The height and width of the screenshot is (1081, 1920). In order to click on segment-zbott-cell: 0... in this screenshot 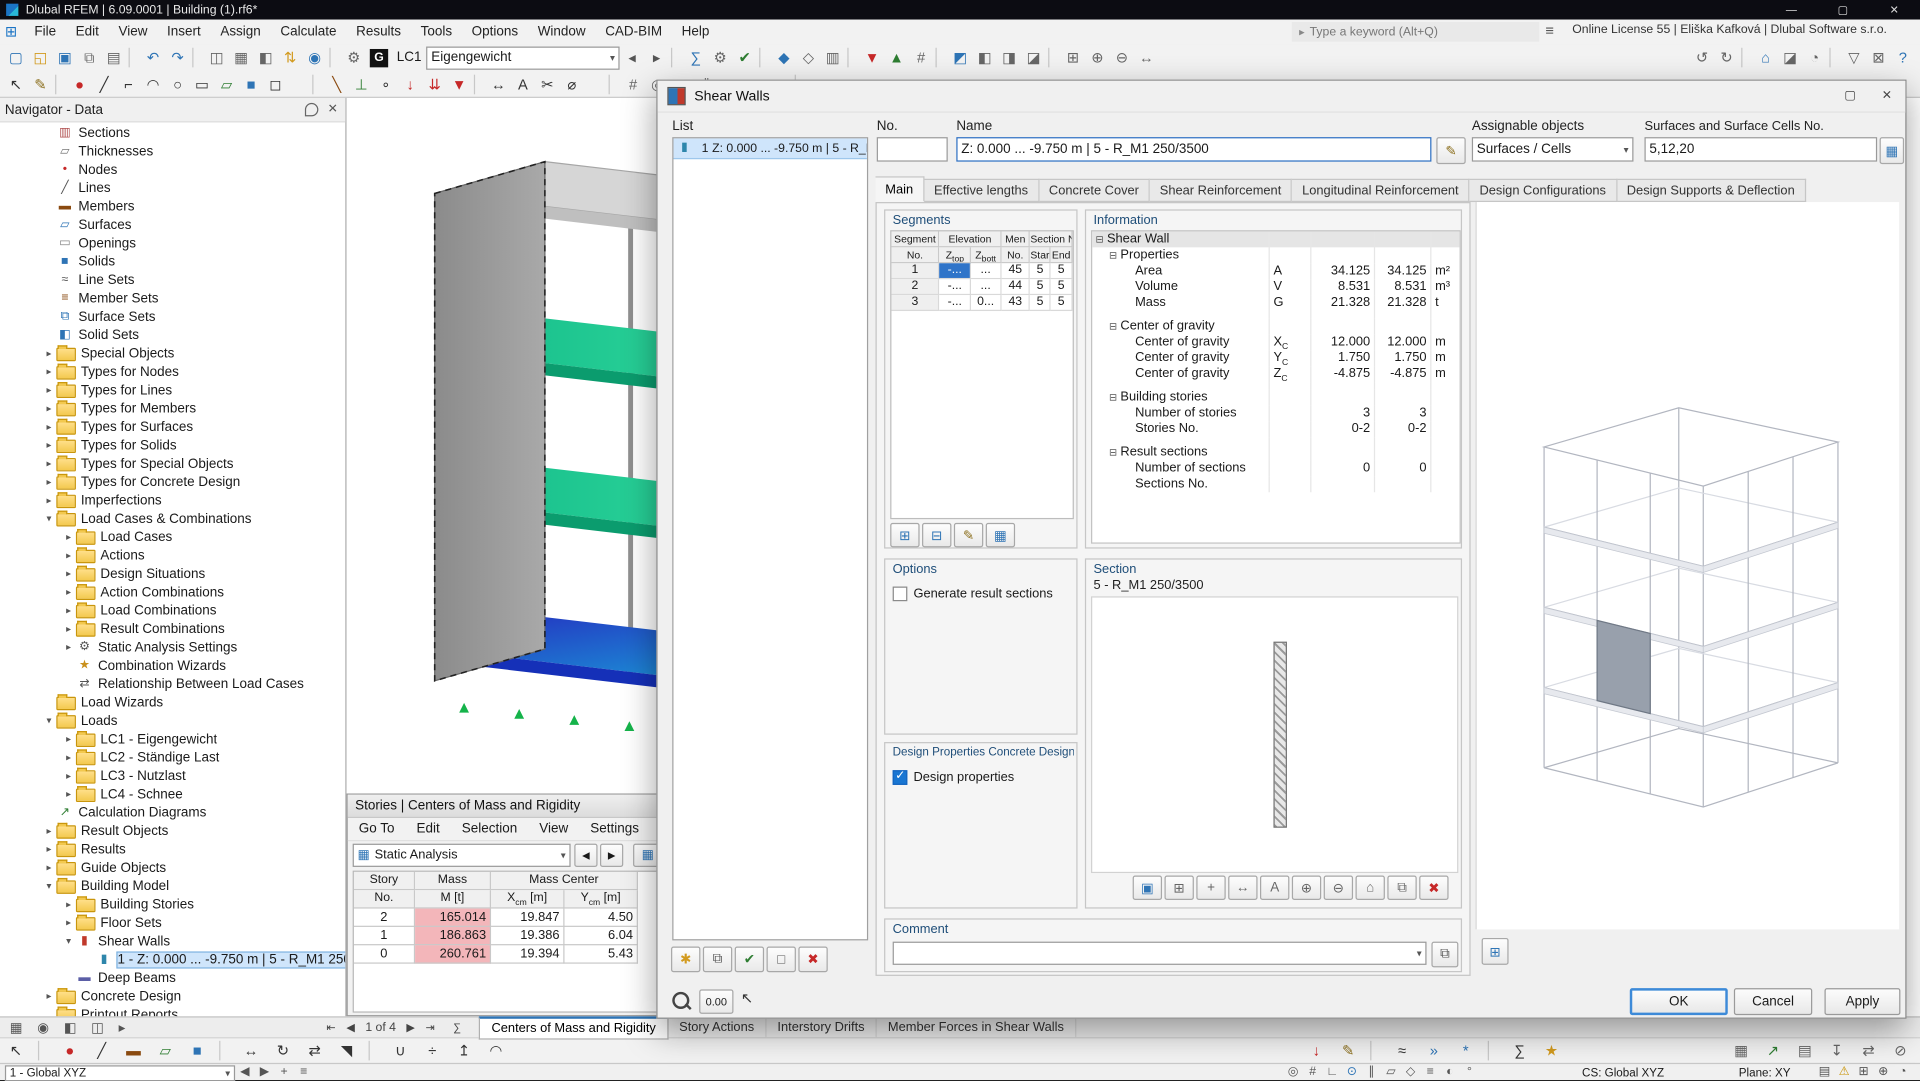, I will do `click(986, 303)`.